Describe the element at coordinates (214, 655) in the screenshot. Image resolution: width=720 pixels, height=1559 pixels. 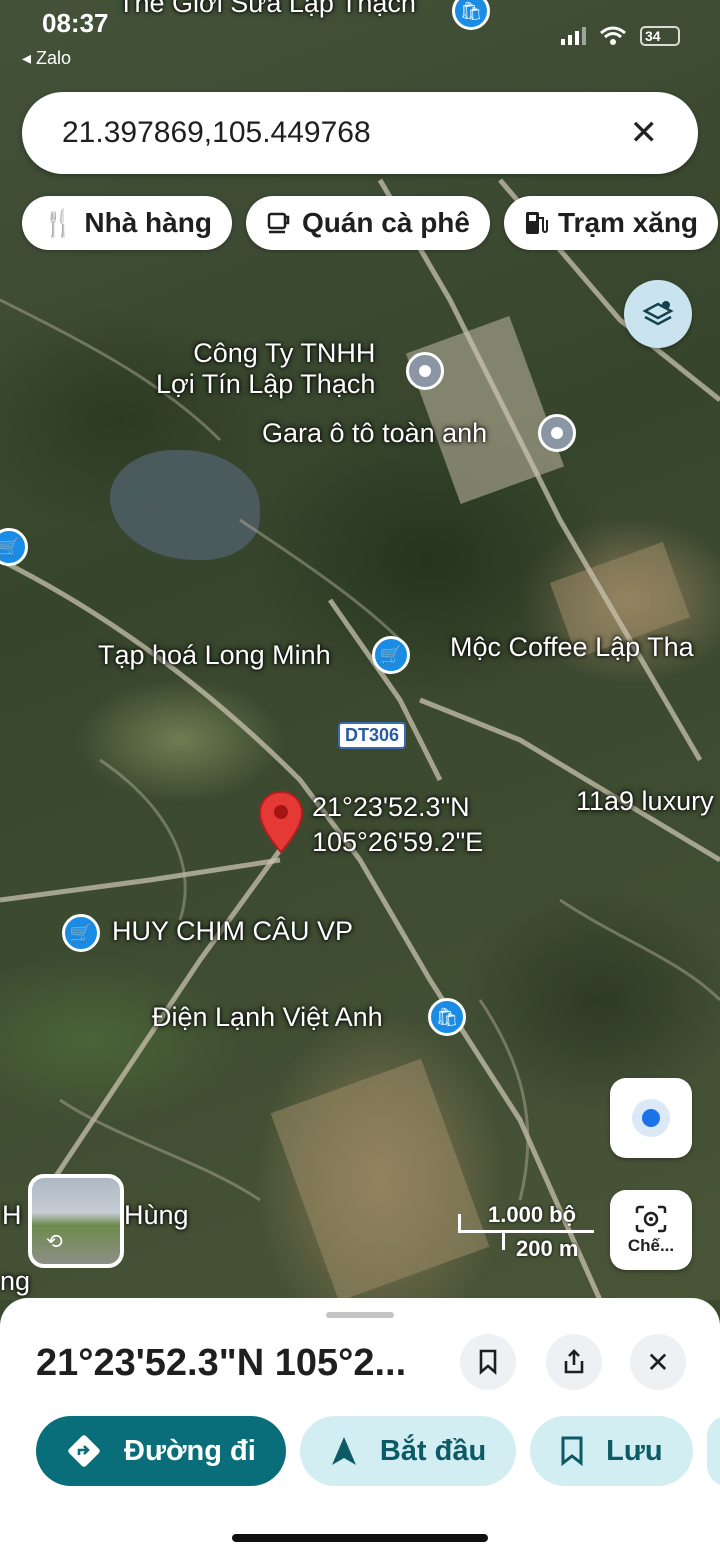
I see `poi-label-grocery: Tạp hoá Long Minh` at that location.